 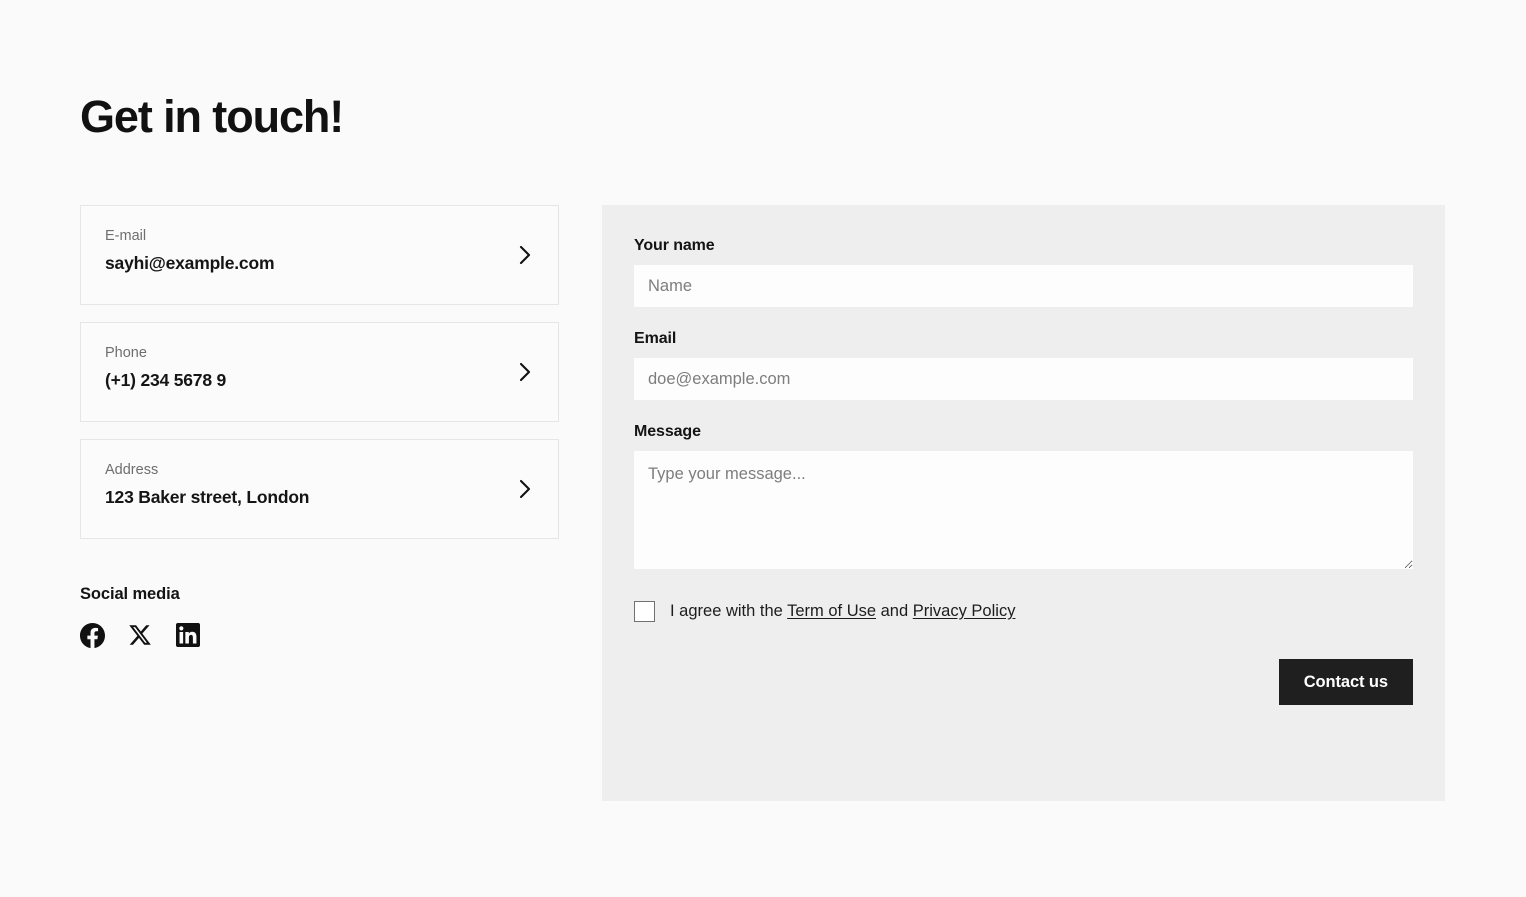 What do you see at coordinates (212, 116) in the screenshot?
I see `page-title: Get in touch!` at bounding box center [212, 116].